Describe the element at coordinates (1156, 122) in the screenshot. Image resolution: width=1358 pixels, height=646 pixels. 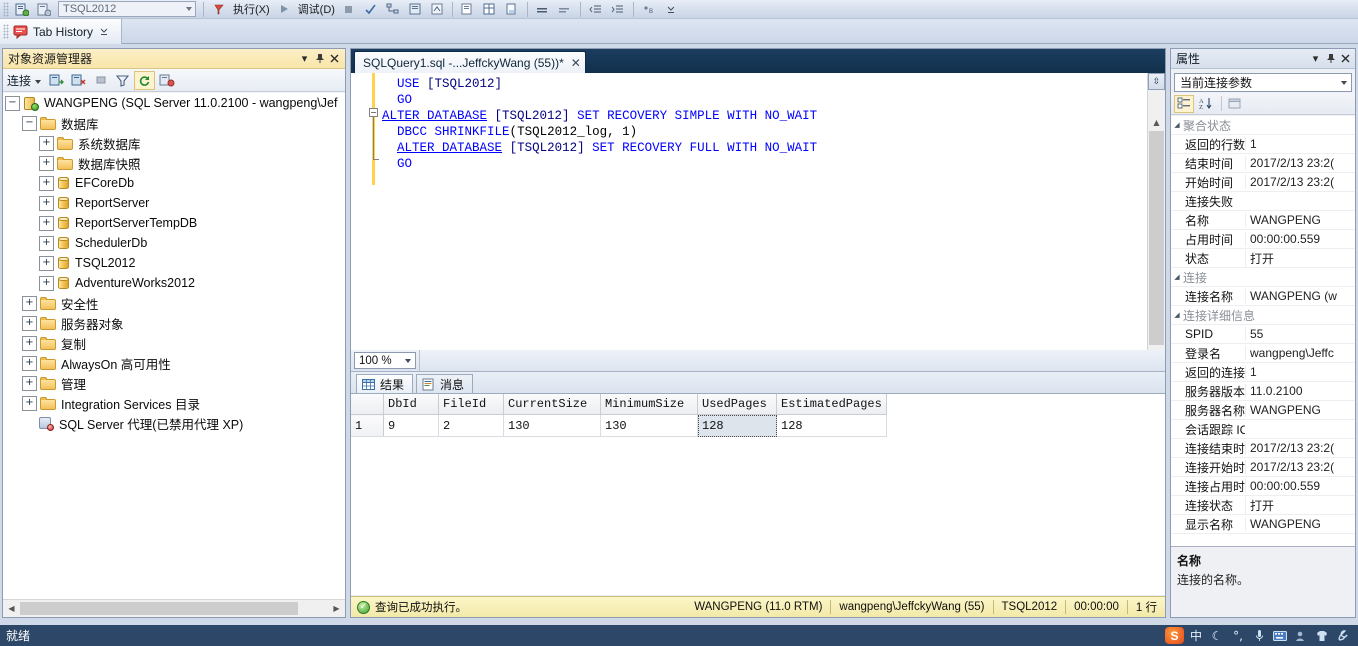
I see `editor-scroll-up-icon: ▲` at that location.